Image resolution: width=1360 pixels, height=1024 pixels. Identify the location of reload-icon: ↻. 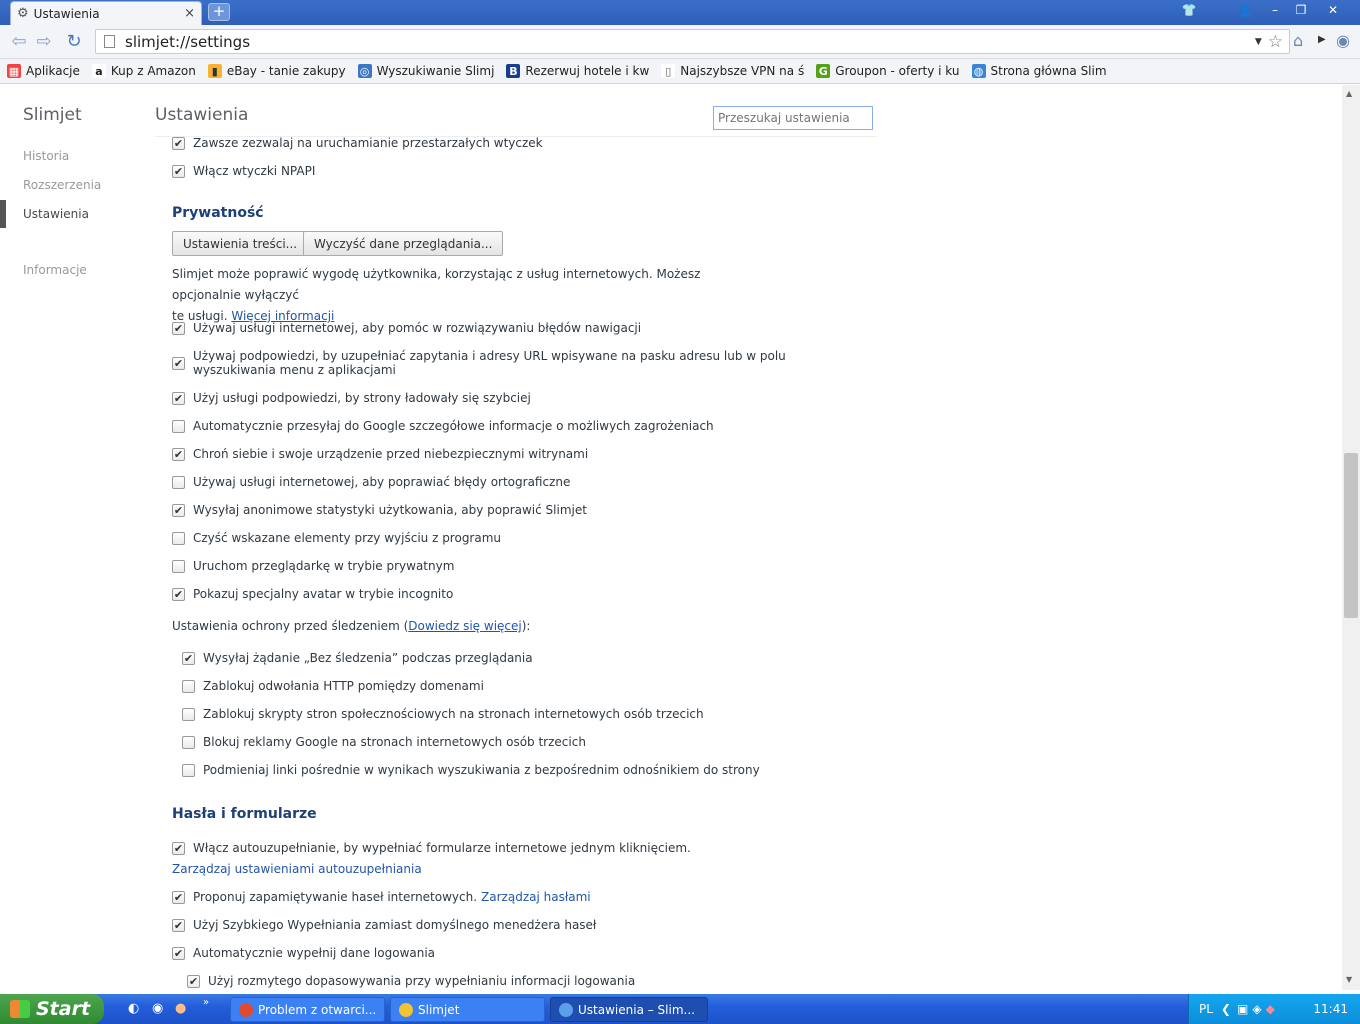
(74, 42).